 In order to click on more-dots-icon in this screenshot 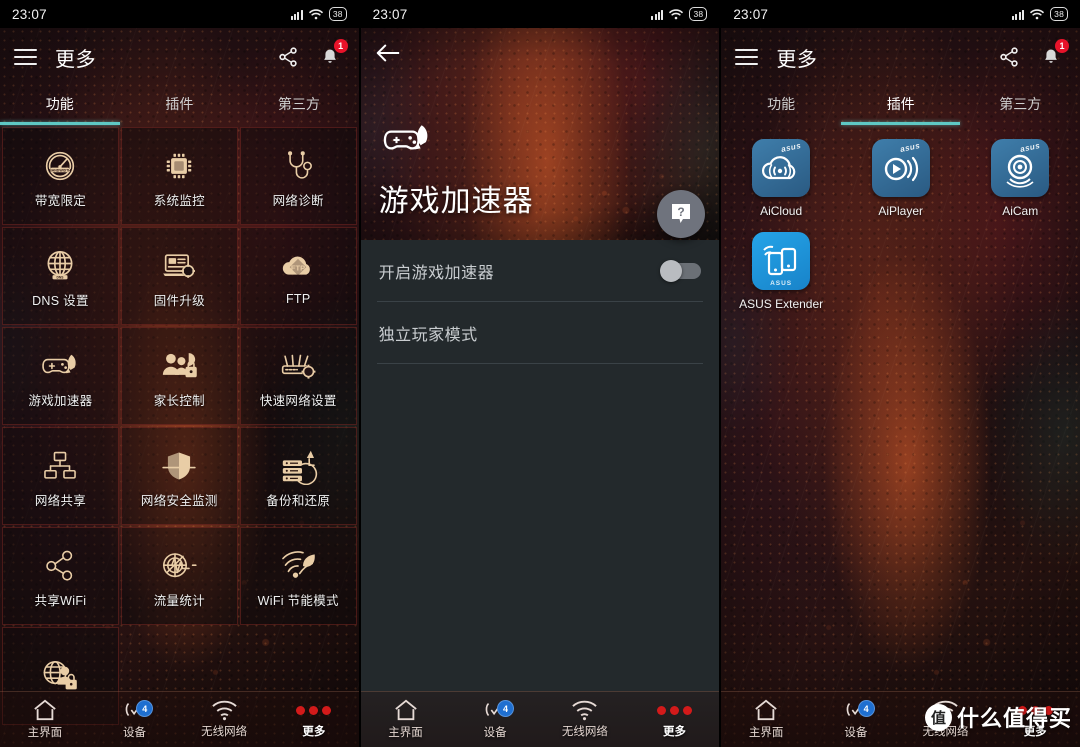, I will do `click(314, 710)`.